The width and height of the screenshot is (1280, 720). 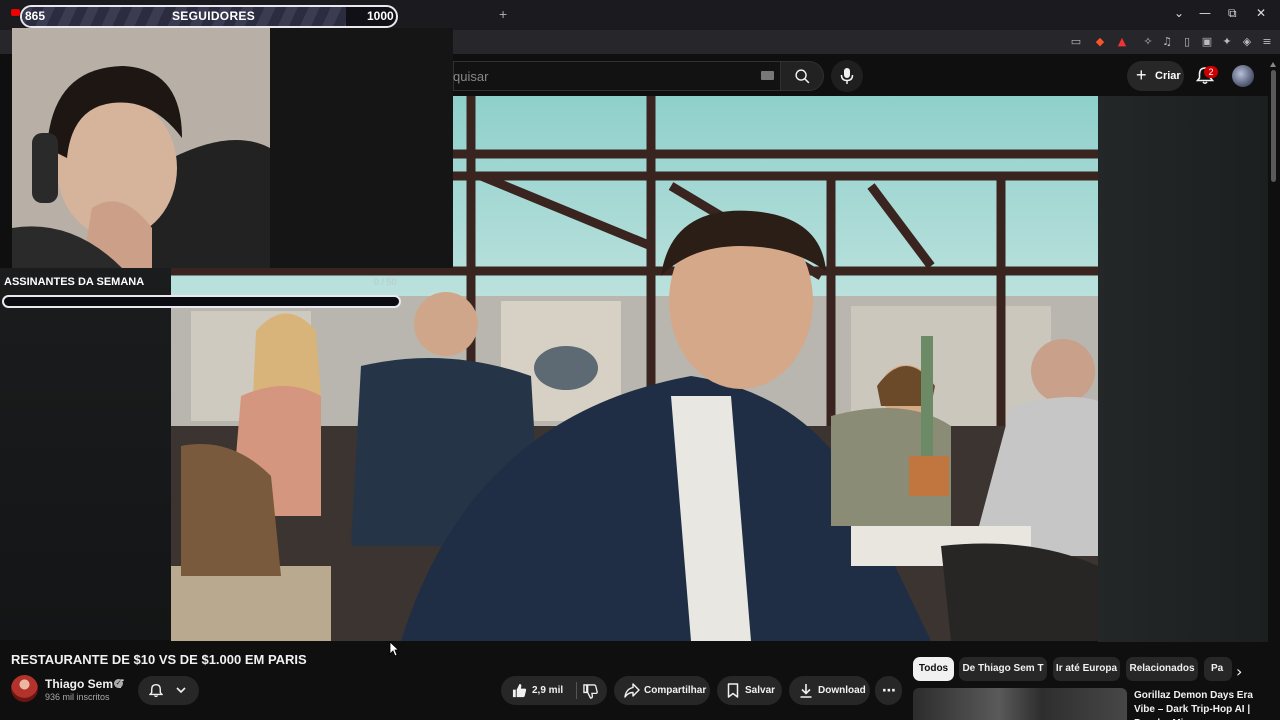 I want to click on search-placeholder: quisar, so click(x=471, y=76).